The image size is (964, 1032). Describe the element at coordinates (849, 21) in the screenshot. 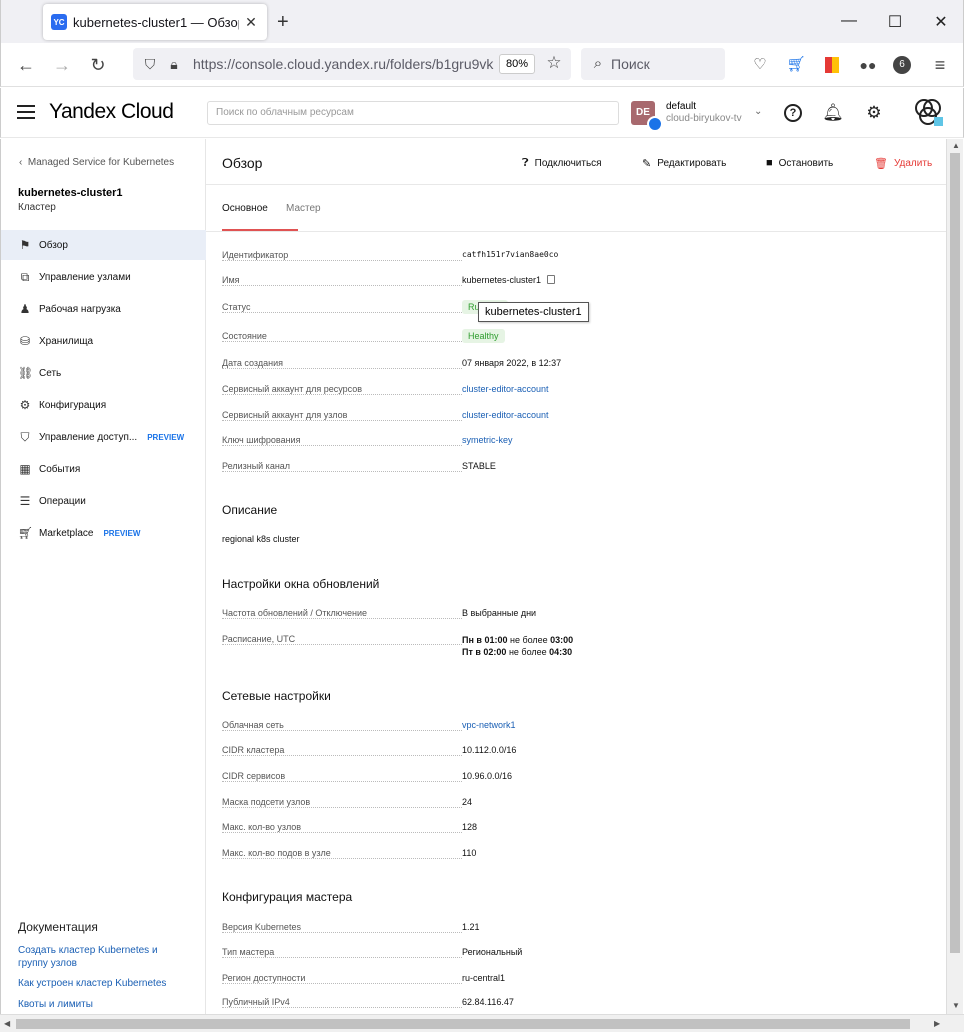

I see `minimize-icon: —` at that location.